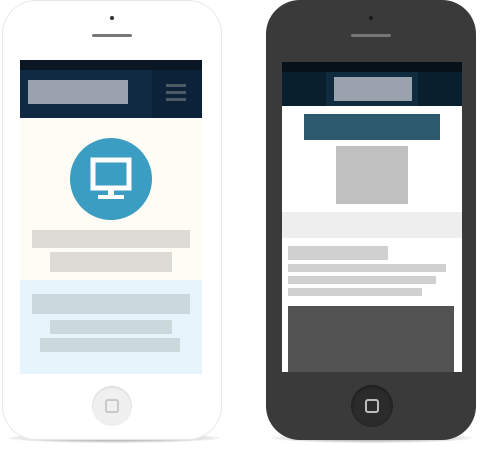  Describe the element at coordinates (176, 93) in the screenshot. I see `hamburger-menu-icon` at that location.